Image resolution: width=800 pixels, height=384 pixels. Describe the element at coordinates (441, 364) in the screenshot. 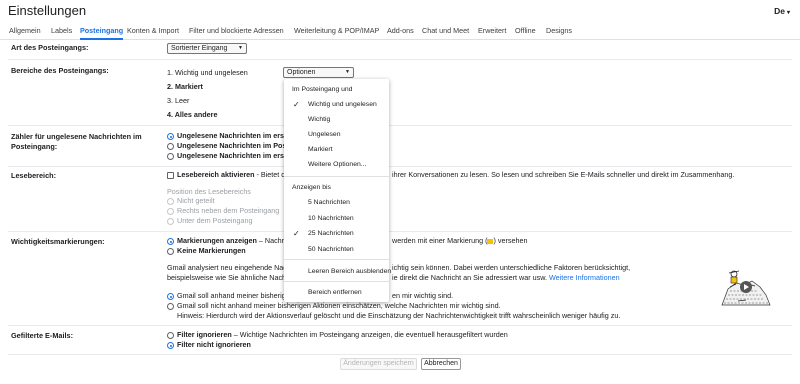

I see `cancel-button: Abbrechen` at that location.